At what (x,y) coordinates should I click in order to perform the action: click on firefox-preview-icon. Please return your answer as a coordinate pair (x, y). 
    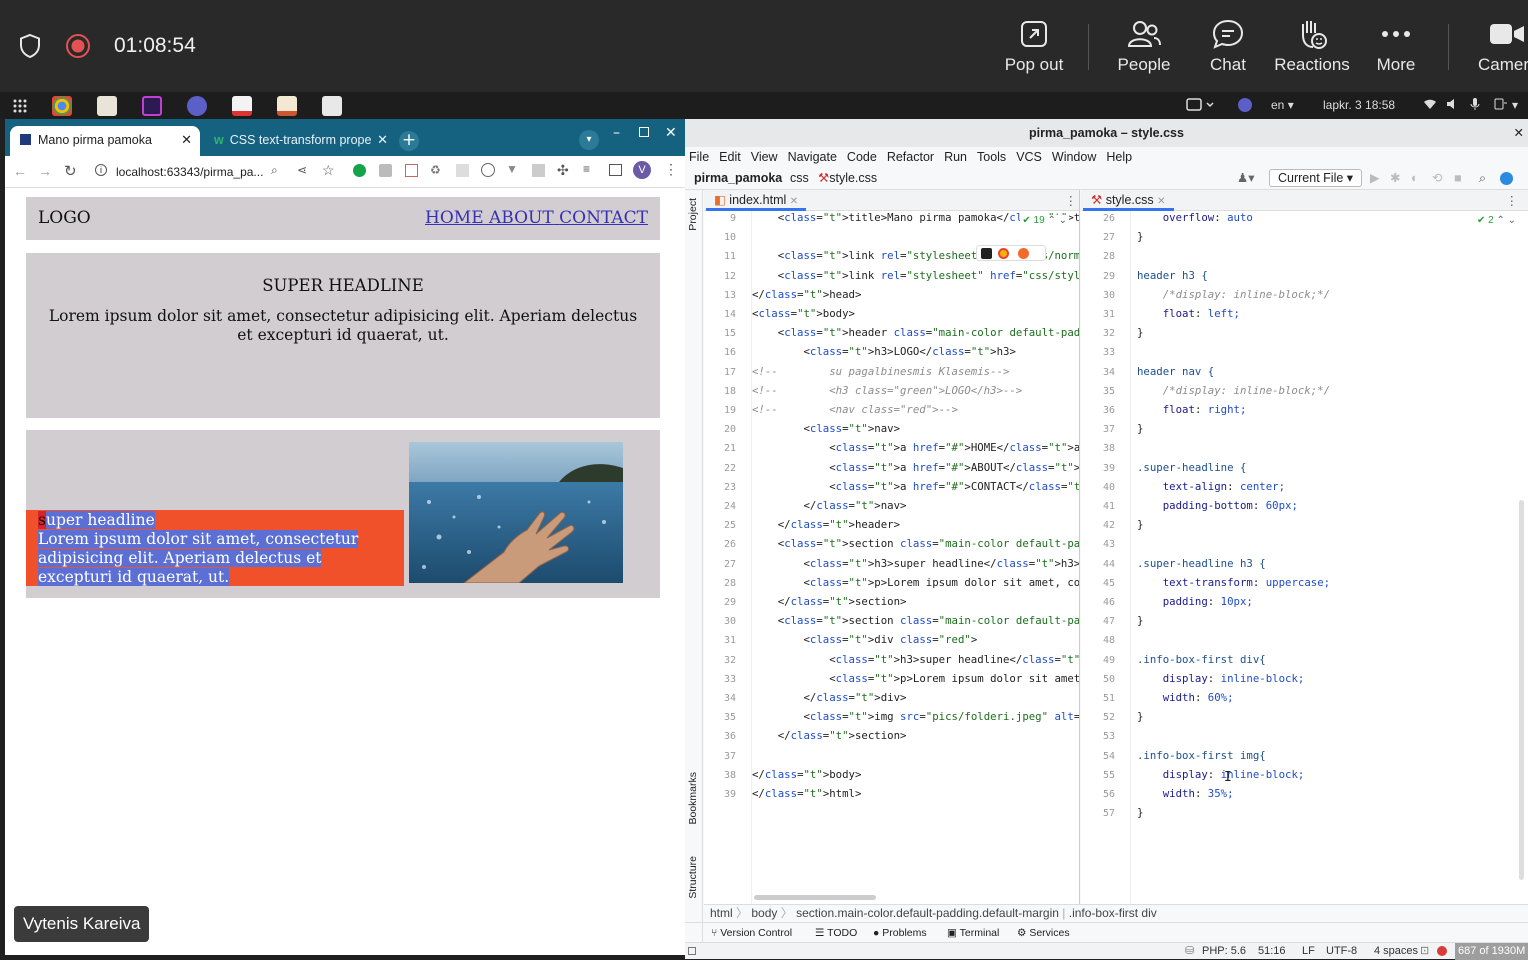
    Looking at the image, I should click on (1023, 253).